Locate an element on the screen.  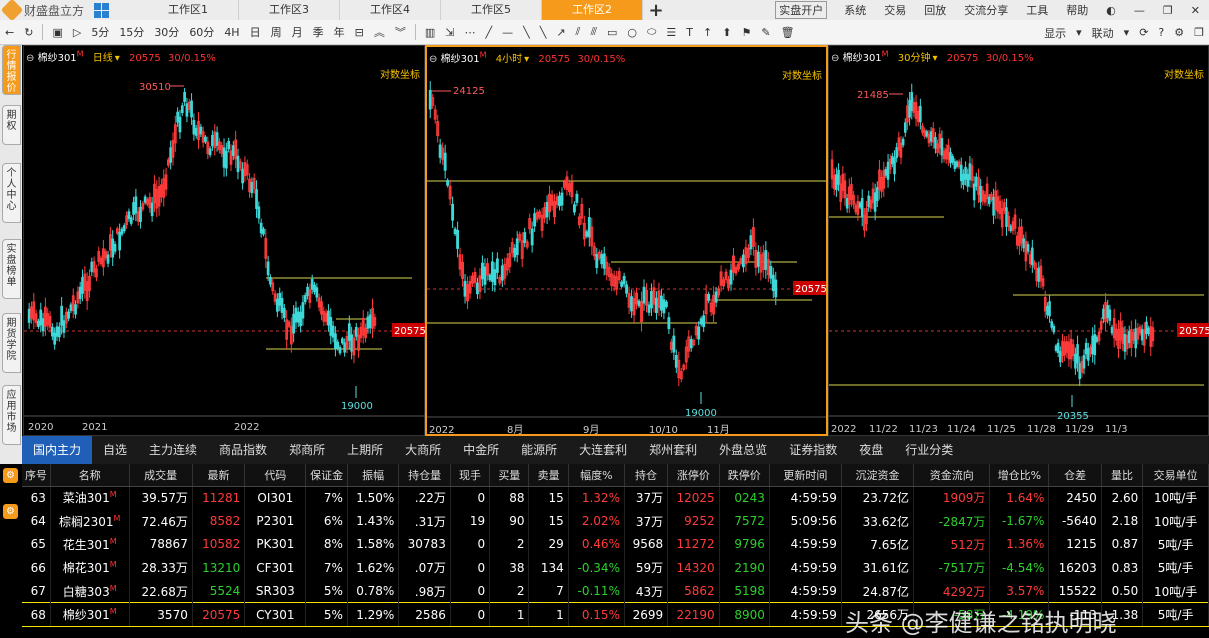
split-icon: ▥ is located at coordinates (430, 32).